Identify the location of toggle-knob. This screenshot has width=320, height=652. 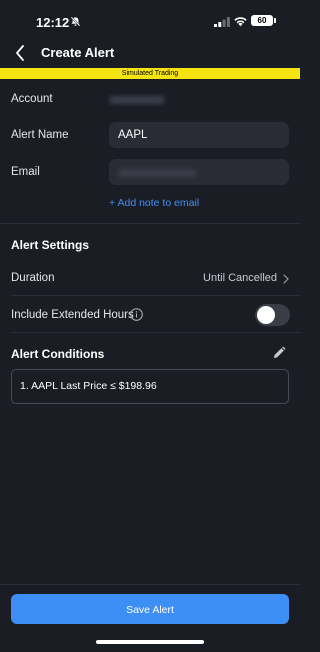
(266, 315).